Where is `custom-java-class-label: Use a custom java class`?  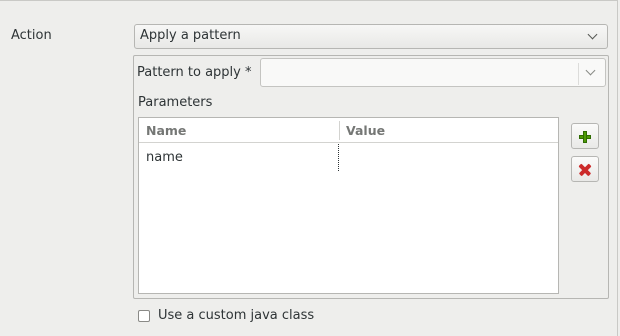 custom-java-class-label: Use a custom java class is located at coordinates (236, 315).